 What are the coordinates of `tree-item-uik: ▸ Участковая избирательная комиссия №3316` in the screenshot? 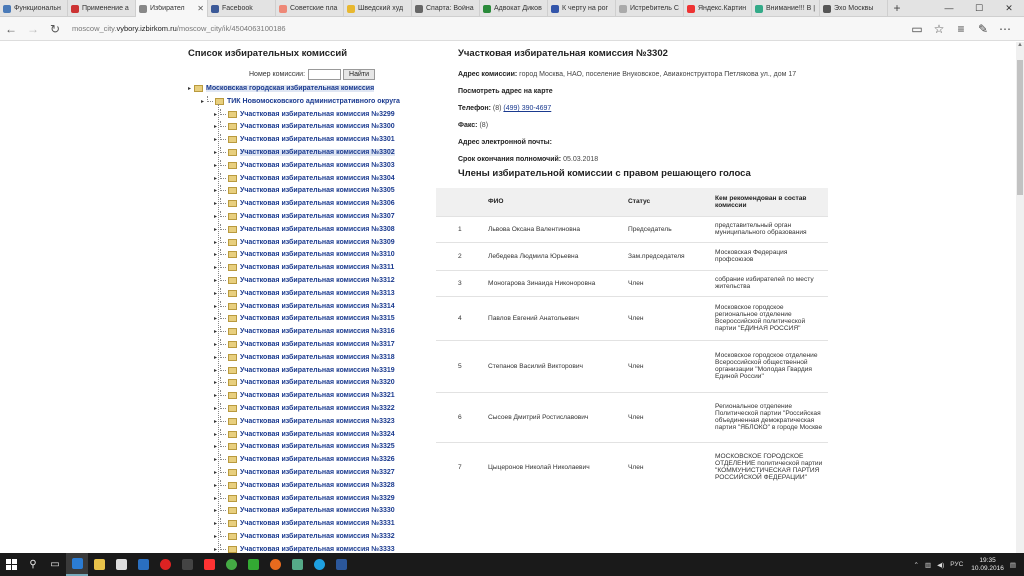 It's located at (304, 332).